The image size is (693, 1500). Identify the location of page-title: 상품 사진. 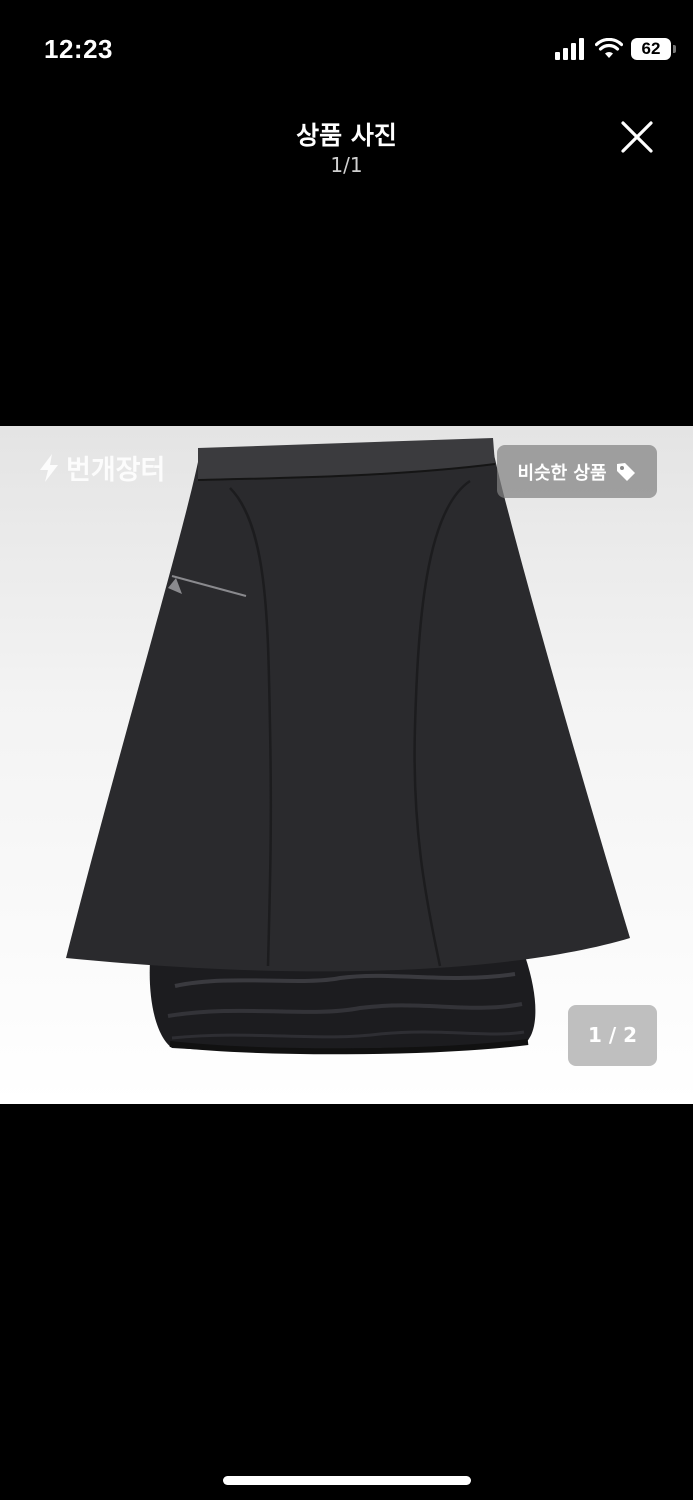
(346, 135).